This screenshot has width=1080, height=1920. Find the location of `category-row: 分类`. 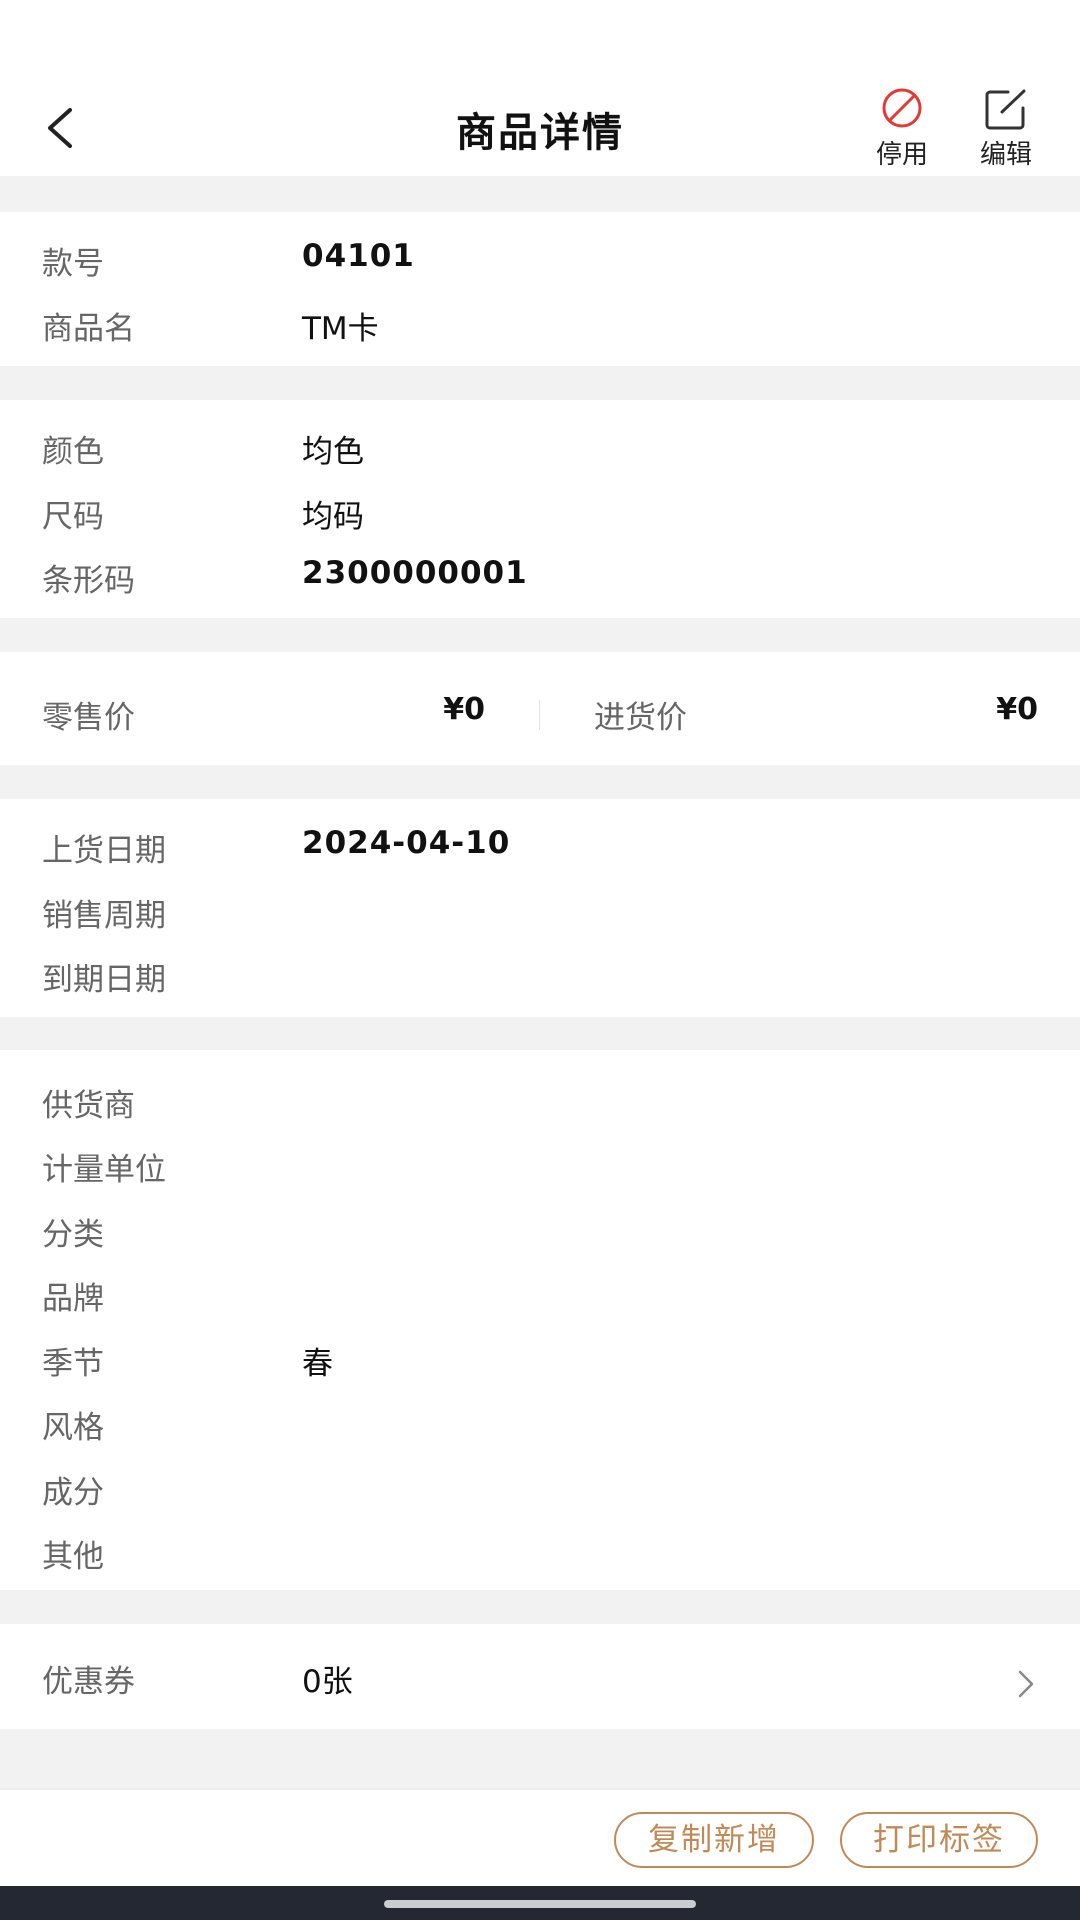

category-row: 分类 is located at coordinates (540, 1229).